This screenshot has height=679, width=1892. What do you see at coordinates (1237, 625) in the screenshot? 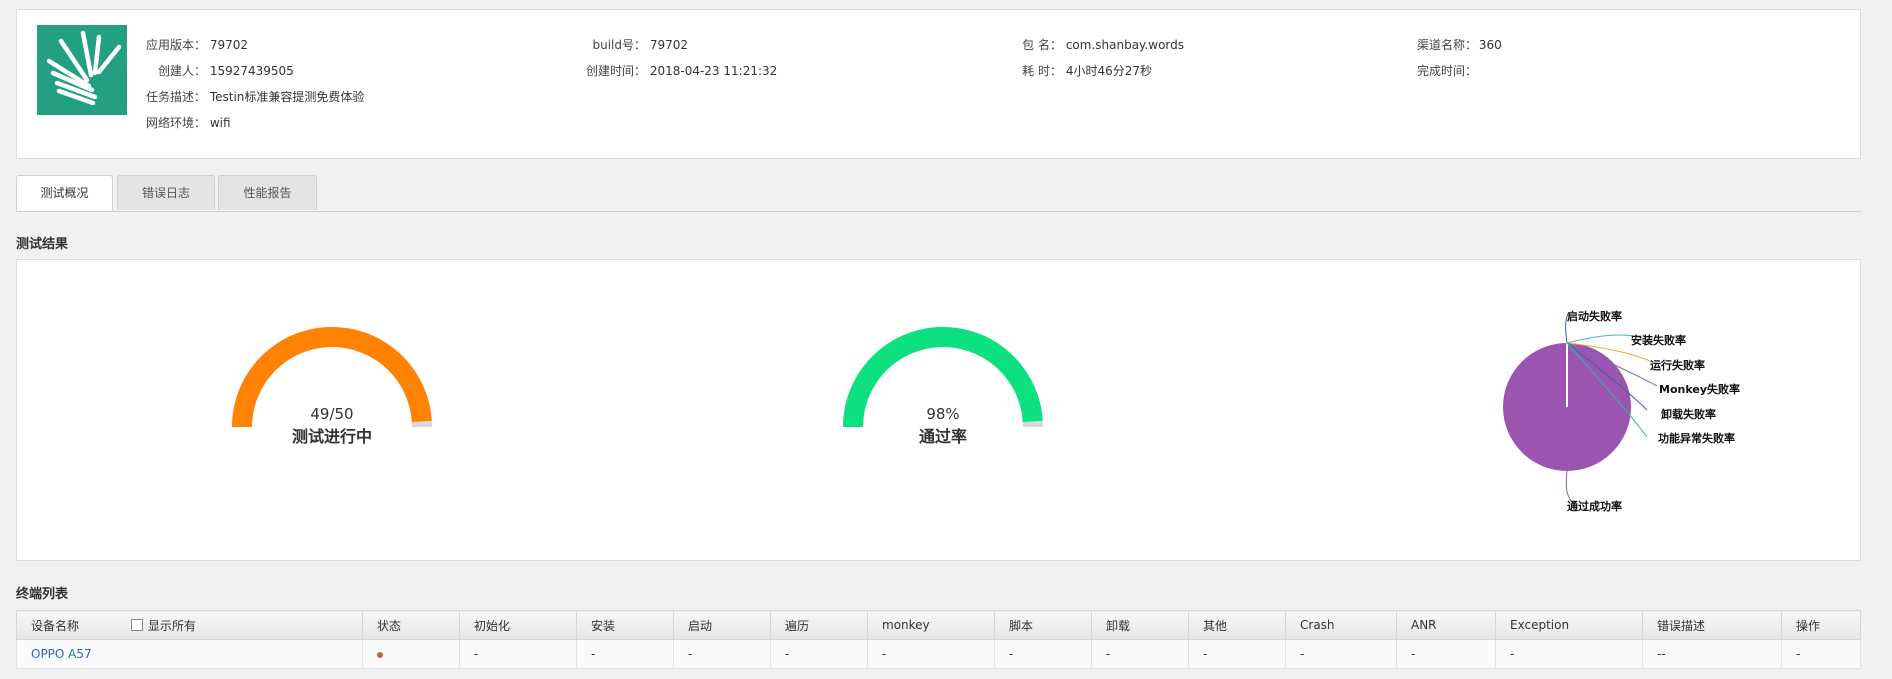
I see `col-header-other: 其他` at bounding box center [1237, 625].